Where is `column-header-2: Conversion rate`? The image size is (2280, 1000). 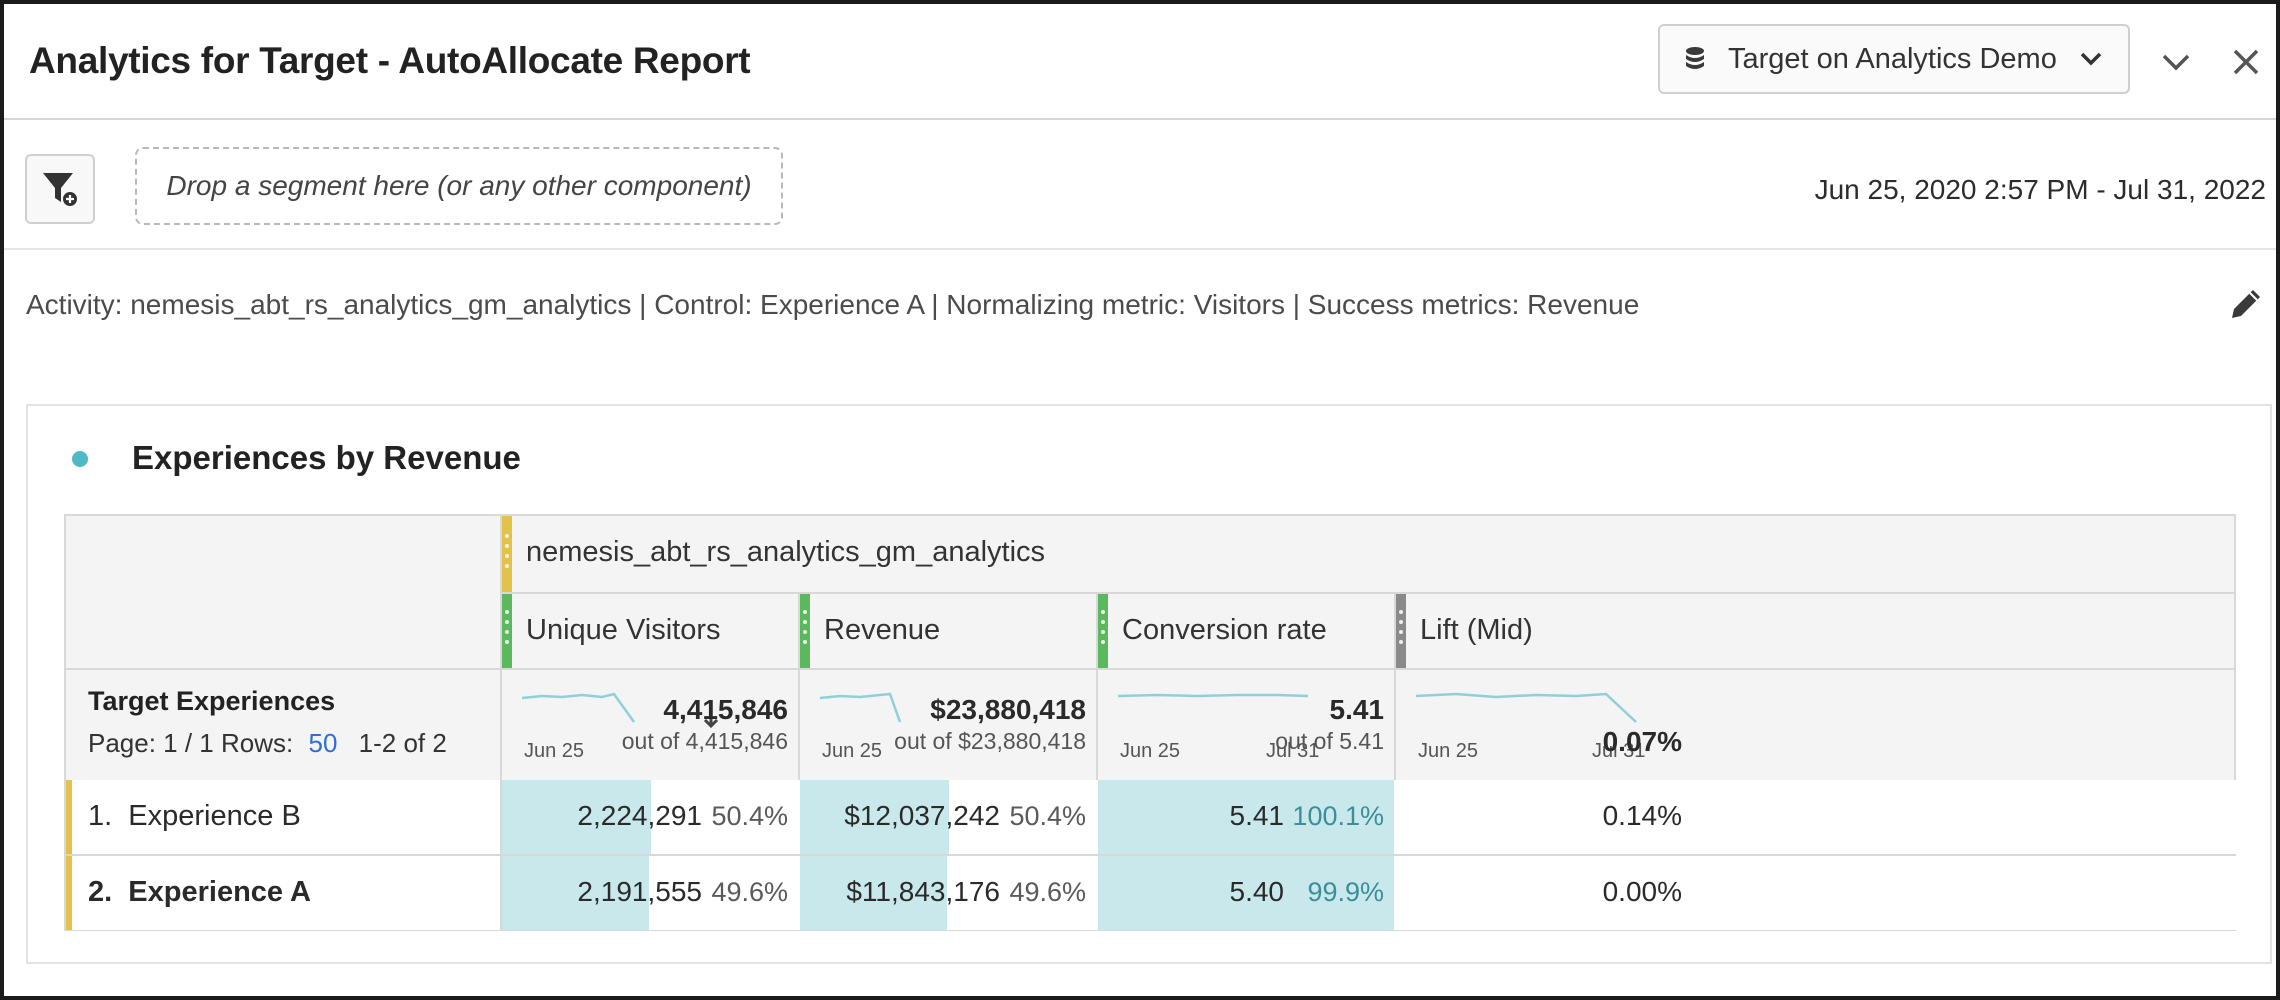 column-header-2: Conversion rate is located at coordinates (1247, 631).